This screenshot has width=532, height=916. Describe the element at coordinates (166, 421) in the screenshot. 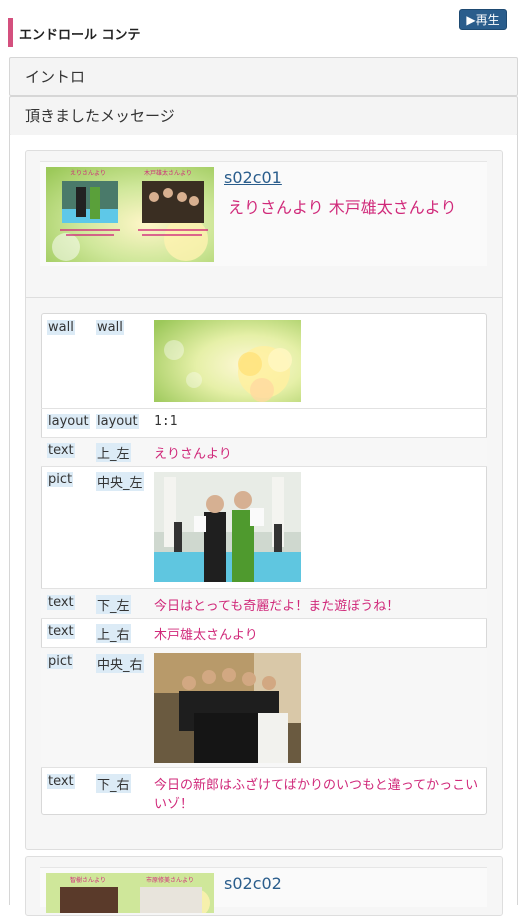

I see `row-value: 1:1` at that location.